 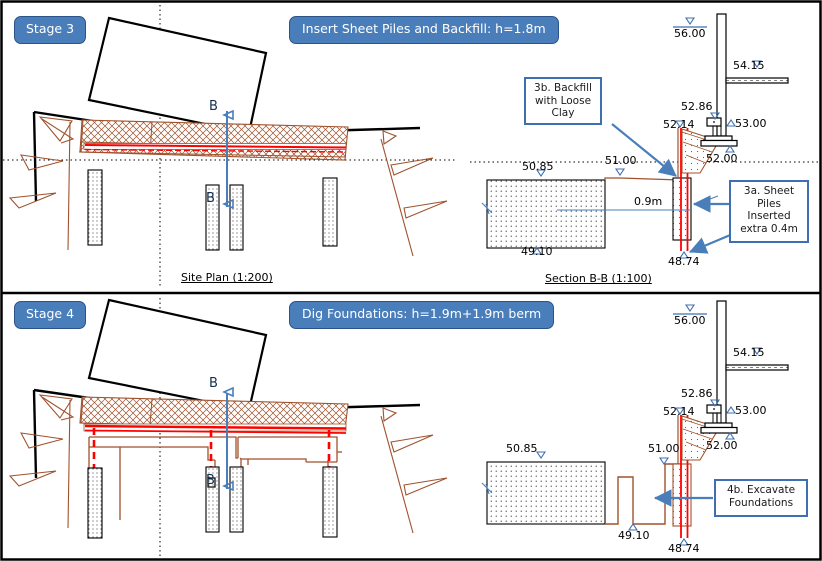 What do you see at coordinates (722, 158) in the screenshot?
I see `level-label-52-00: 52.00` at bounding box center [722, 158].